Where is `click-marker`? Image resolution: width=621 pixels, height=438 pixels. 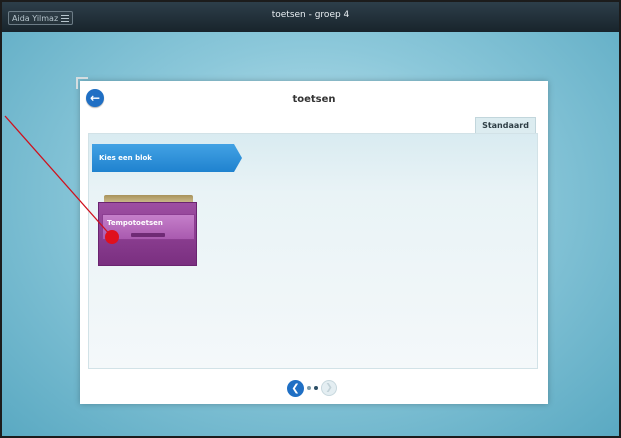
click-marker is located at coordinates (112, 237).